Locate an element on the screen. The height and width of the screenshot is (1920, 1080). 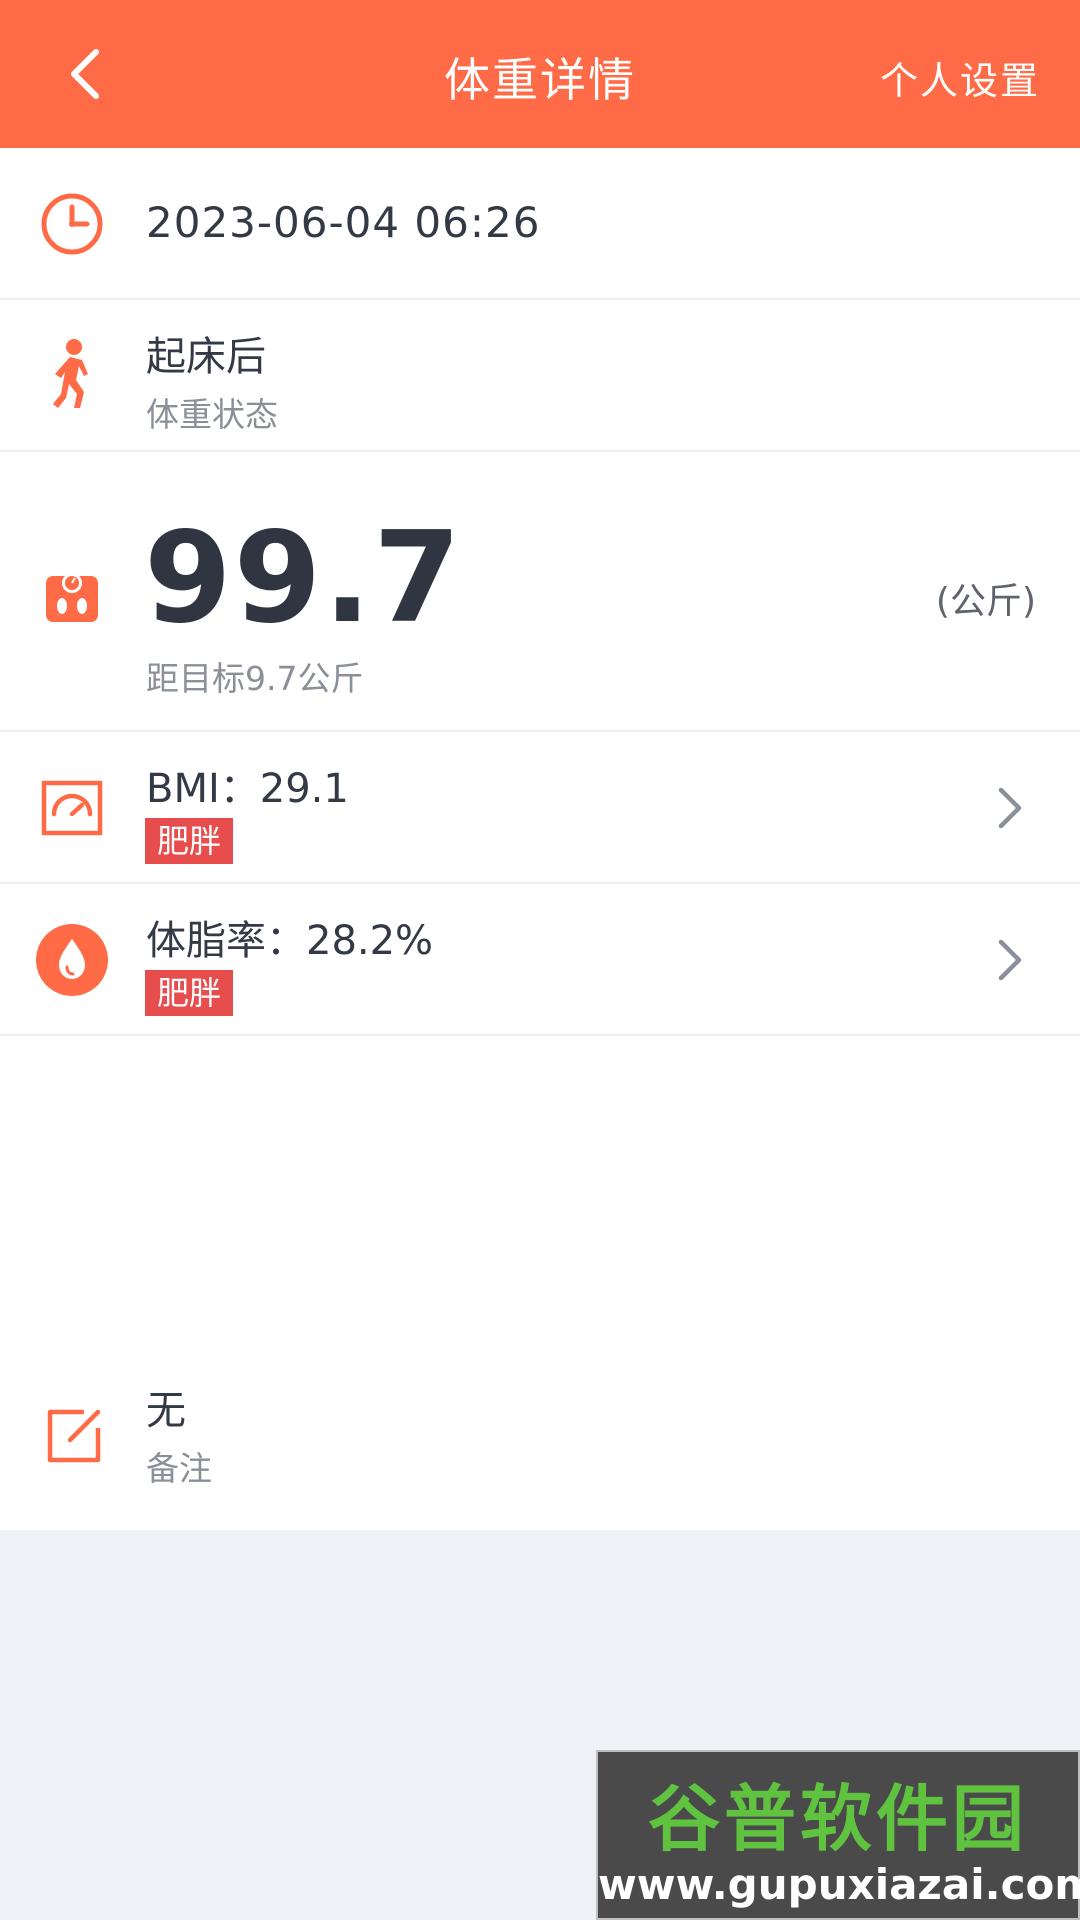
weight-state-label: 体重状态 is located at coordinates (212, 414).